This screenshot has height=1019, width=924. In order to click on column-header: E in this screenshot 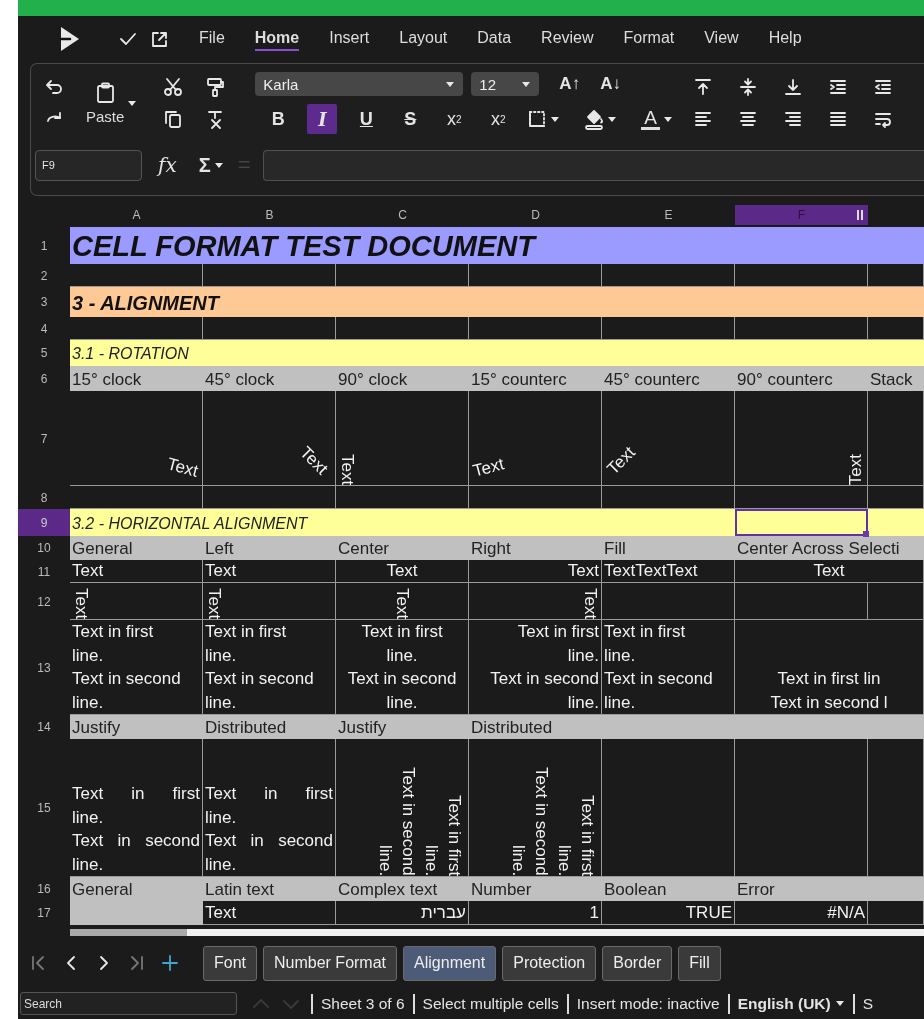, I will do `click(668, 215)`.